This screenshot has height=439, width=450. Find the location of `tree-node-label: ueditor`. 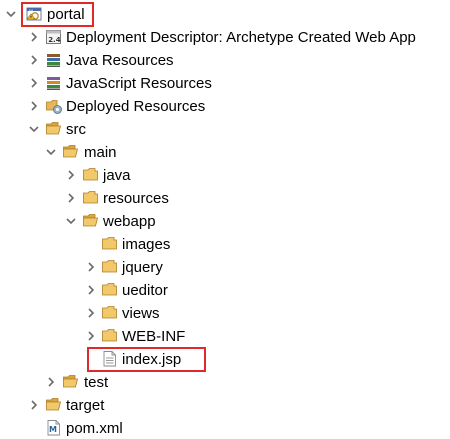

tree-node-label: ueditor is located at coordinates (145, 290).